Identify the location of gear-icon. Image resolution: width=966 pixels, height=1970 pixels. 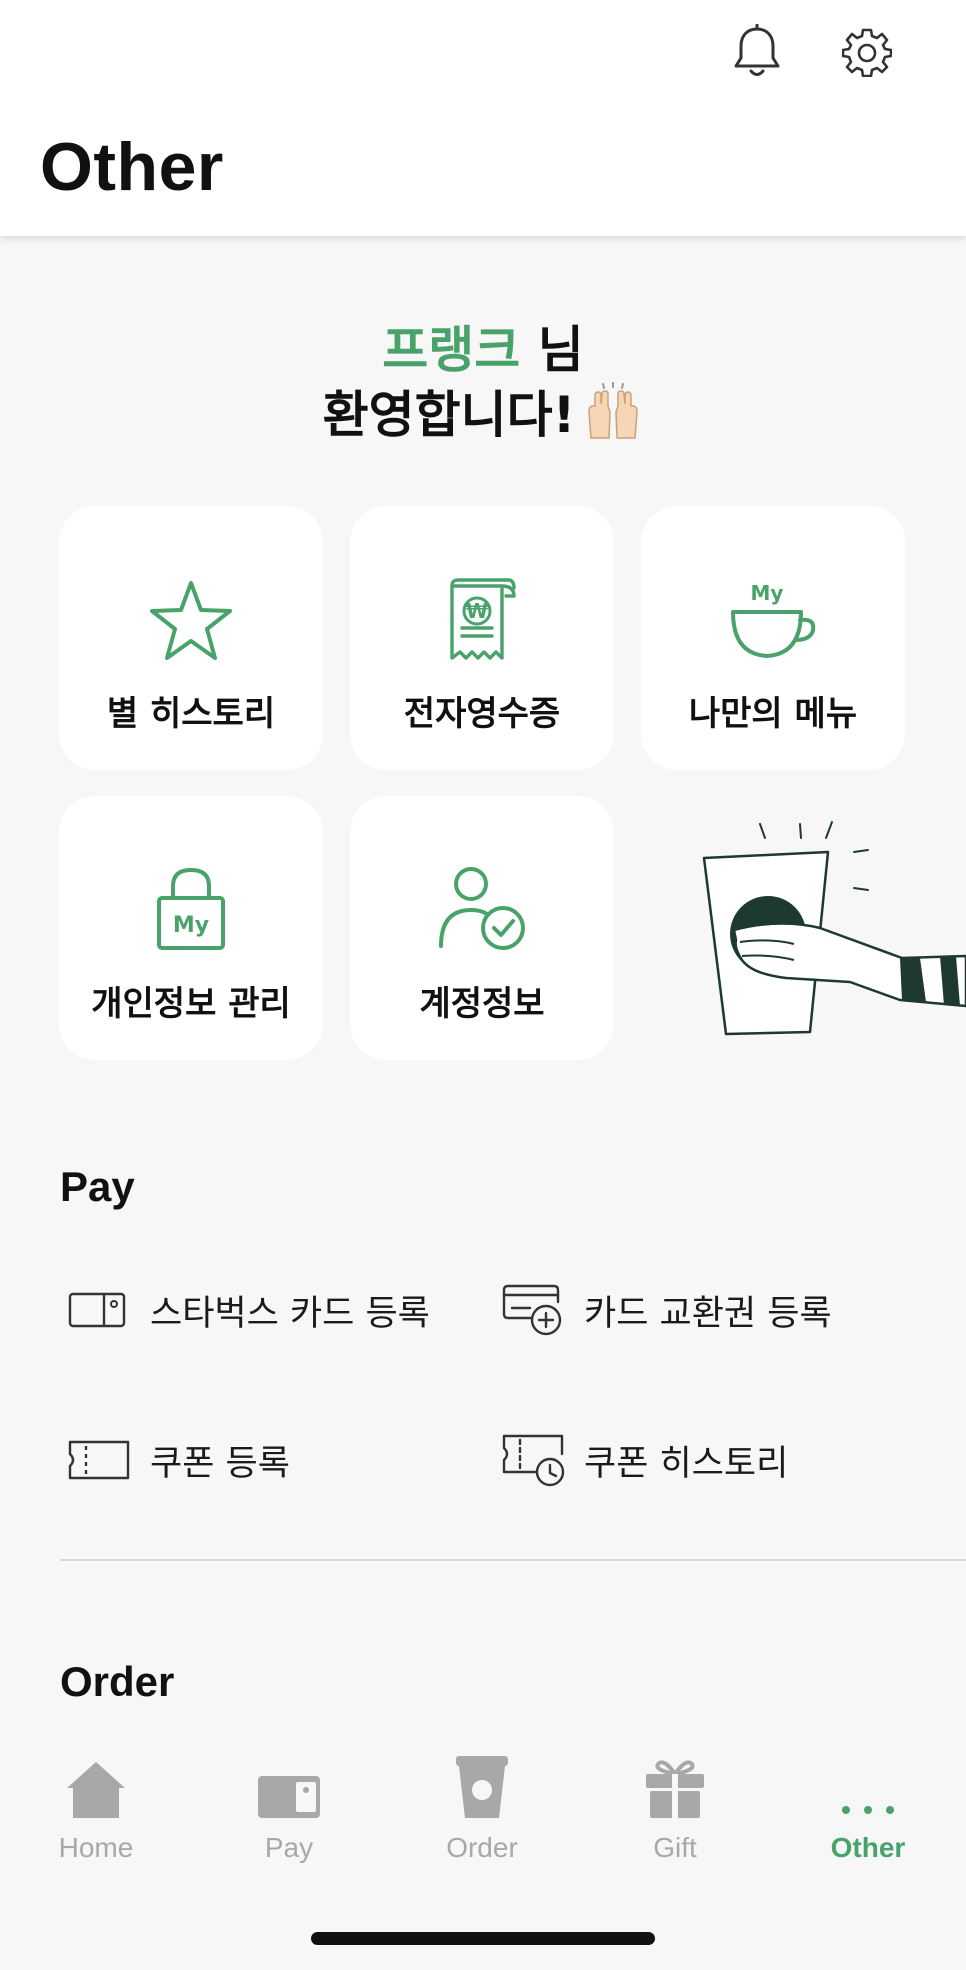
(867, 52).